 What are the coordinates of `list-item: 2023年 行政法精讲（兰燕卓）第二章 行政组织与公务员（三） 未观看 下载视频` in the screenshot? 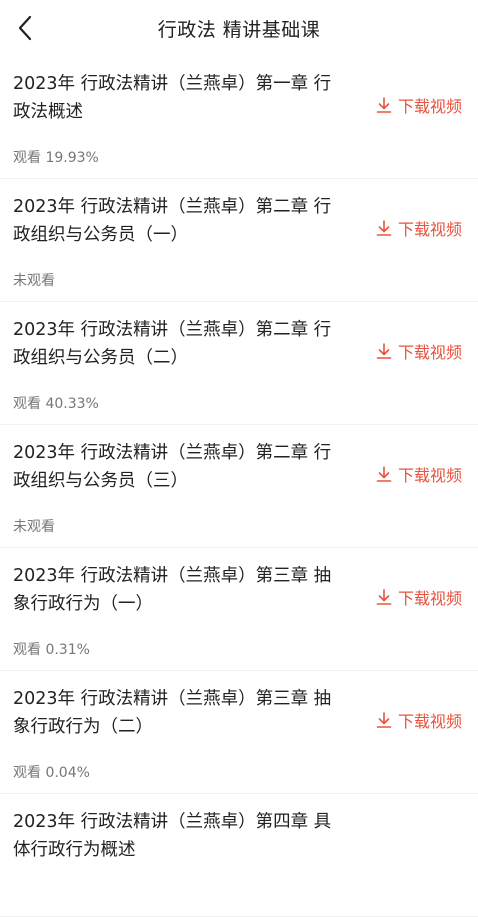 It's located at (239, 486).